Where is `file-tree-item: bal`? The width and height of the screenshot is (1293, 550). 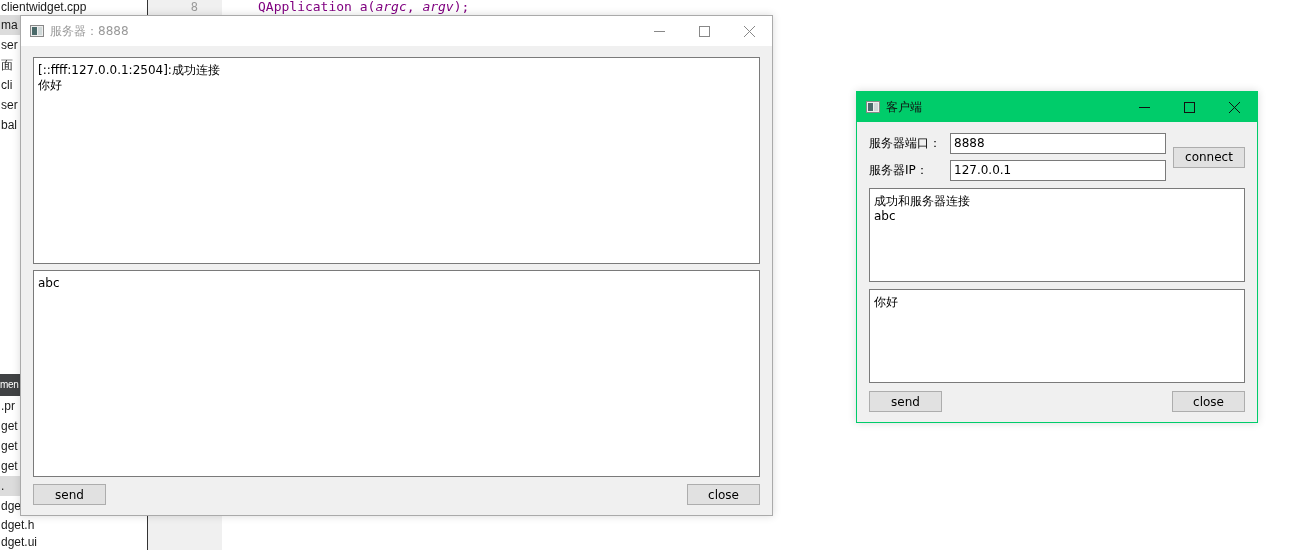 file-tree-item: bal is located at coordinates (10, 125).